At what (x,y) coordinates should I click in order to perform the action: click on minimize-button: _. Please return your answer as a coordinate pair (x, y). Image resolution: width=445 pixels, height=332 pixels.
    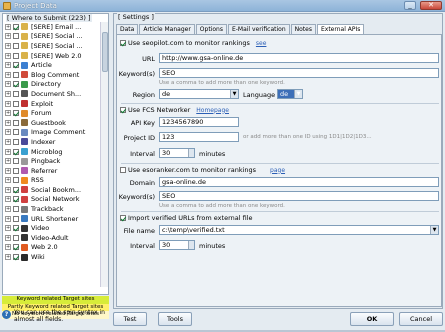
    Looking at the image, I should click on (410, 5).